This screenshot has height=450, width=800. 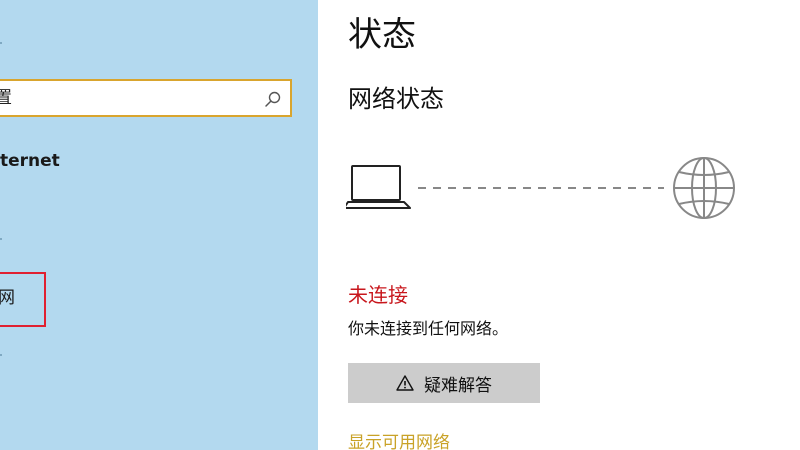 What do you see at coordinates (273, 99) in the screenshot?
I see `search-icon` at bounding box center [273, 99].